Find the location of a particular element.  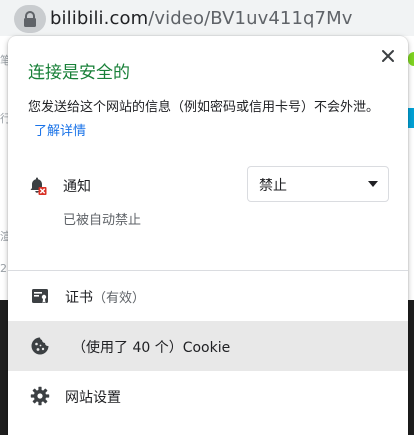

cookies-item: （使用了 40 个）Cookie is located at coordinates (208, 346).